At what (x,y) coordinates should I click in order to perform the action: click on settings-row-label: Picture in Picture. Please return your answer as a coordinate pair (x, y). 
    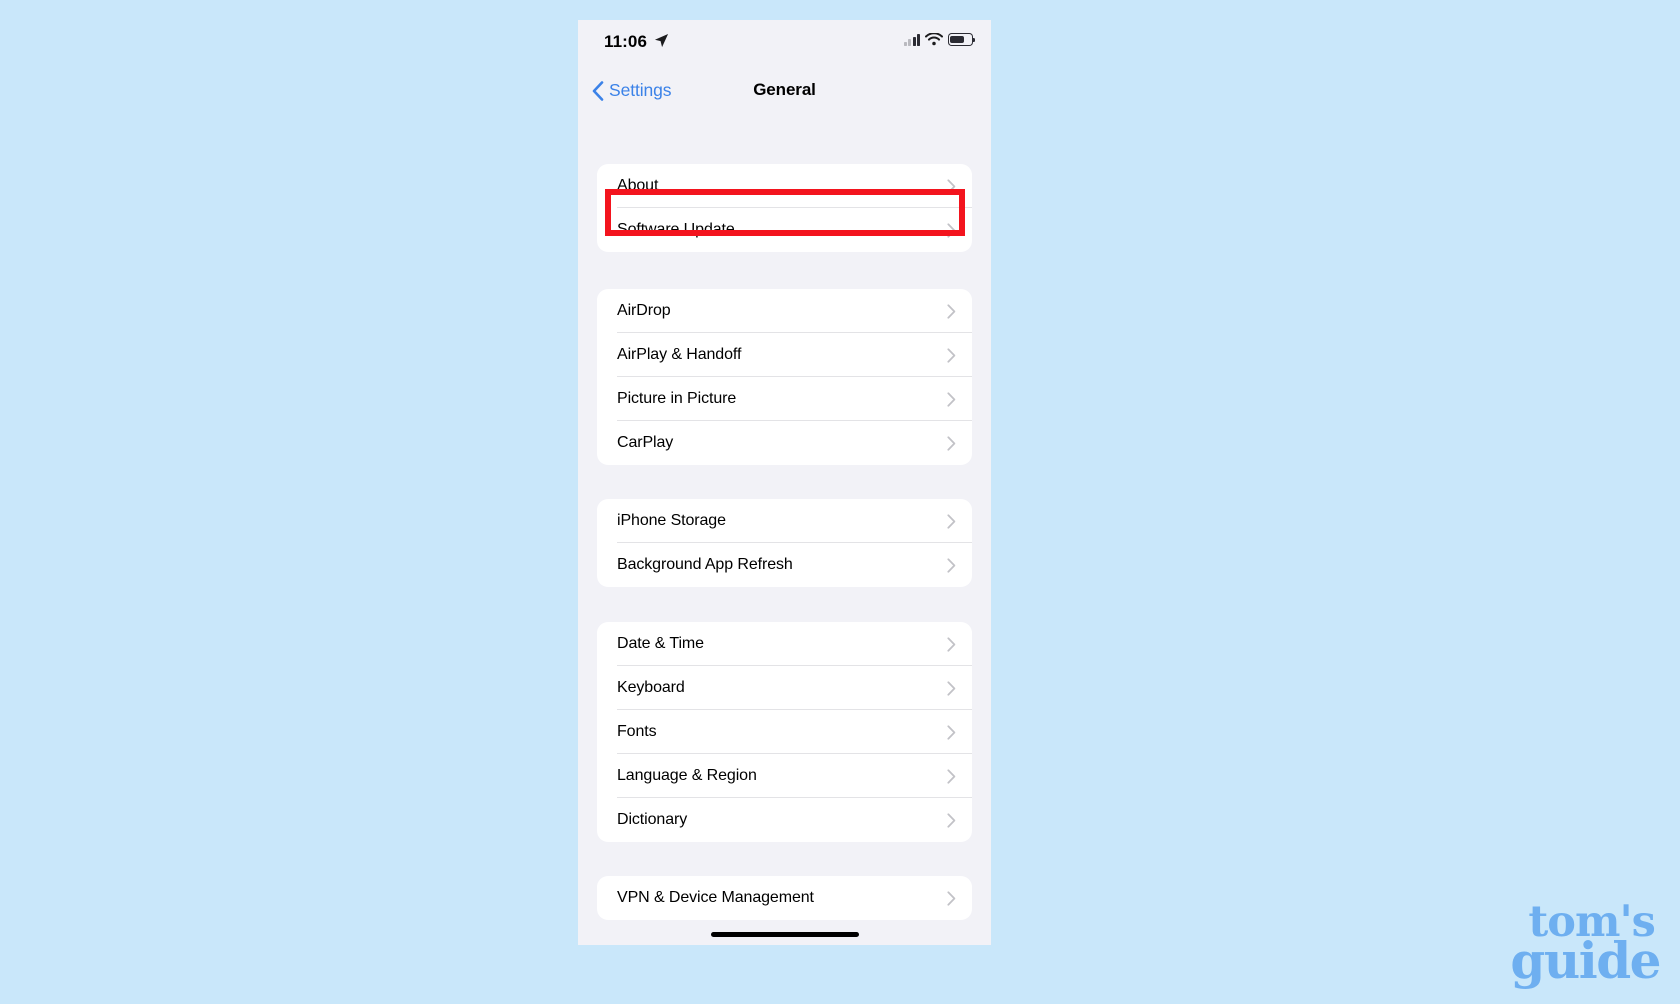
    Looking at the image, I should click on (677, 398).